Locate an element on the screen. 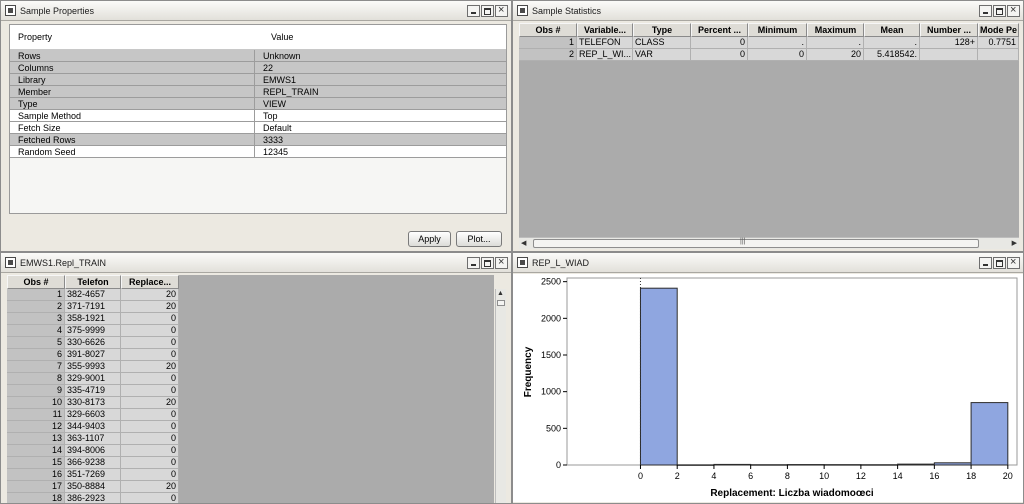 The height and width of the screenshot is (504, 1024). table-row: 16 351-7269 0 is located at coordinates (250, 475).